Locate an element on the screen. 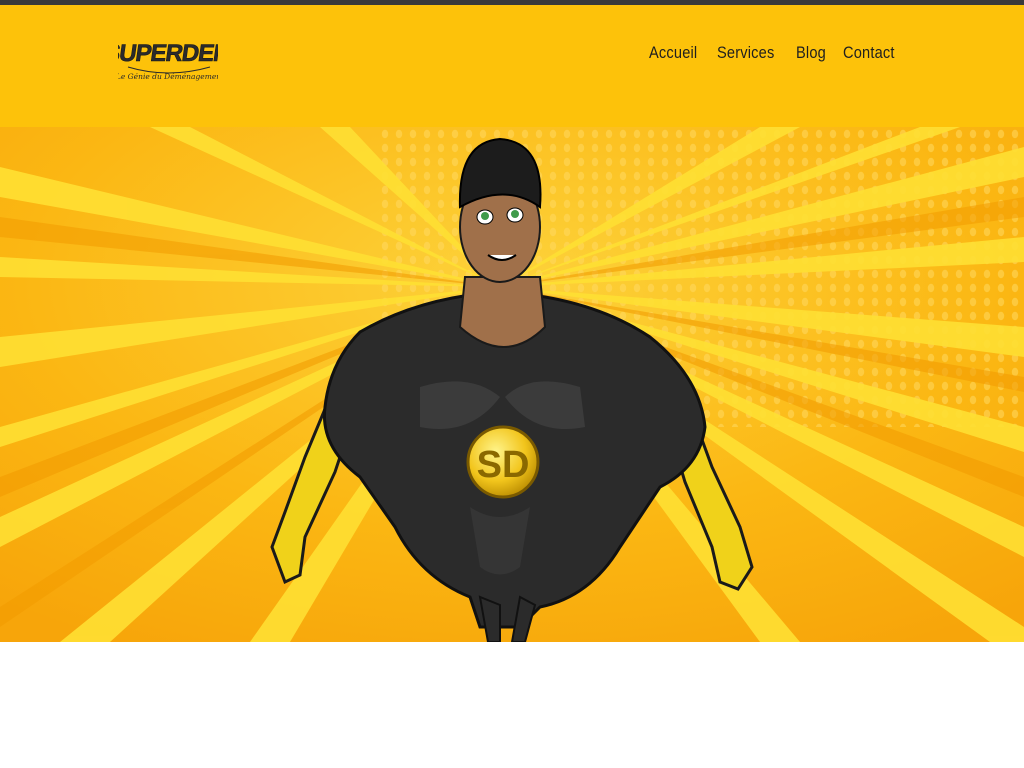 Image resolution: width=1024 pixels, height=768 pixels. nav-blog: Blog is located at coordinates (811, 53).